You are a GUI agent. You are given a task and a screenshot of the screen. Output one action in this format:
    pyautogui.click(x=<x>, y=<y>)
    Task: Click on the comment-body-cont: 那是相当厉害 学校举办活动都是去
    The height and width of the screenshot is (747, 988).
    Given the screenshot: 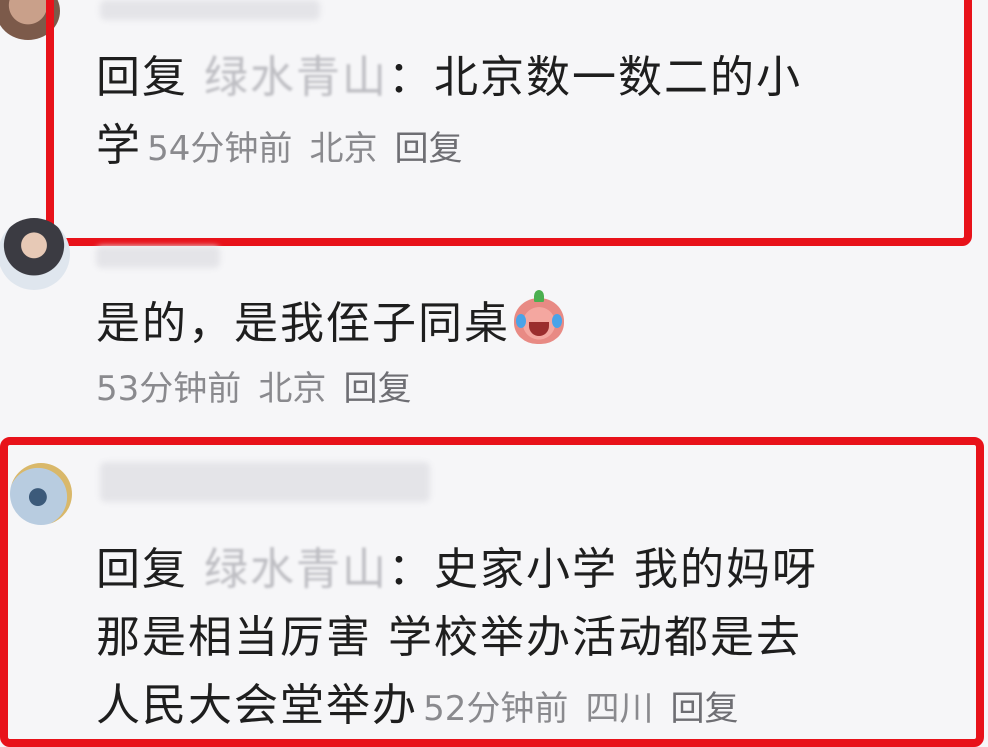 What is the action you would take?
    pyautogui.click(x=449, y=637)
    